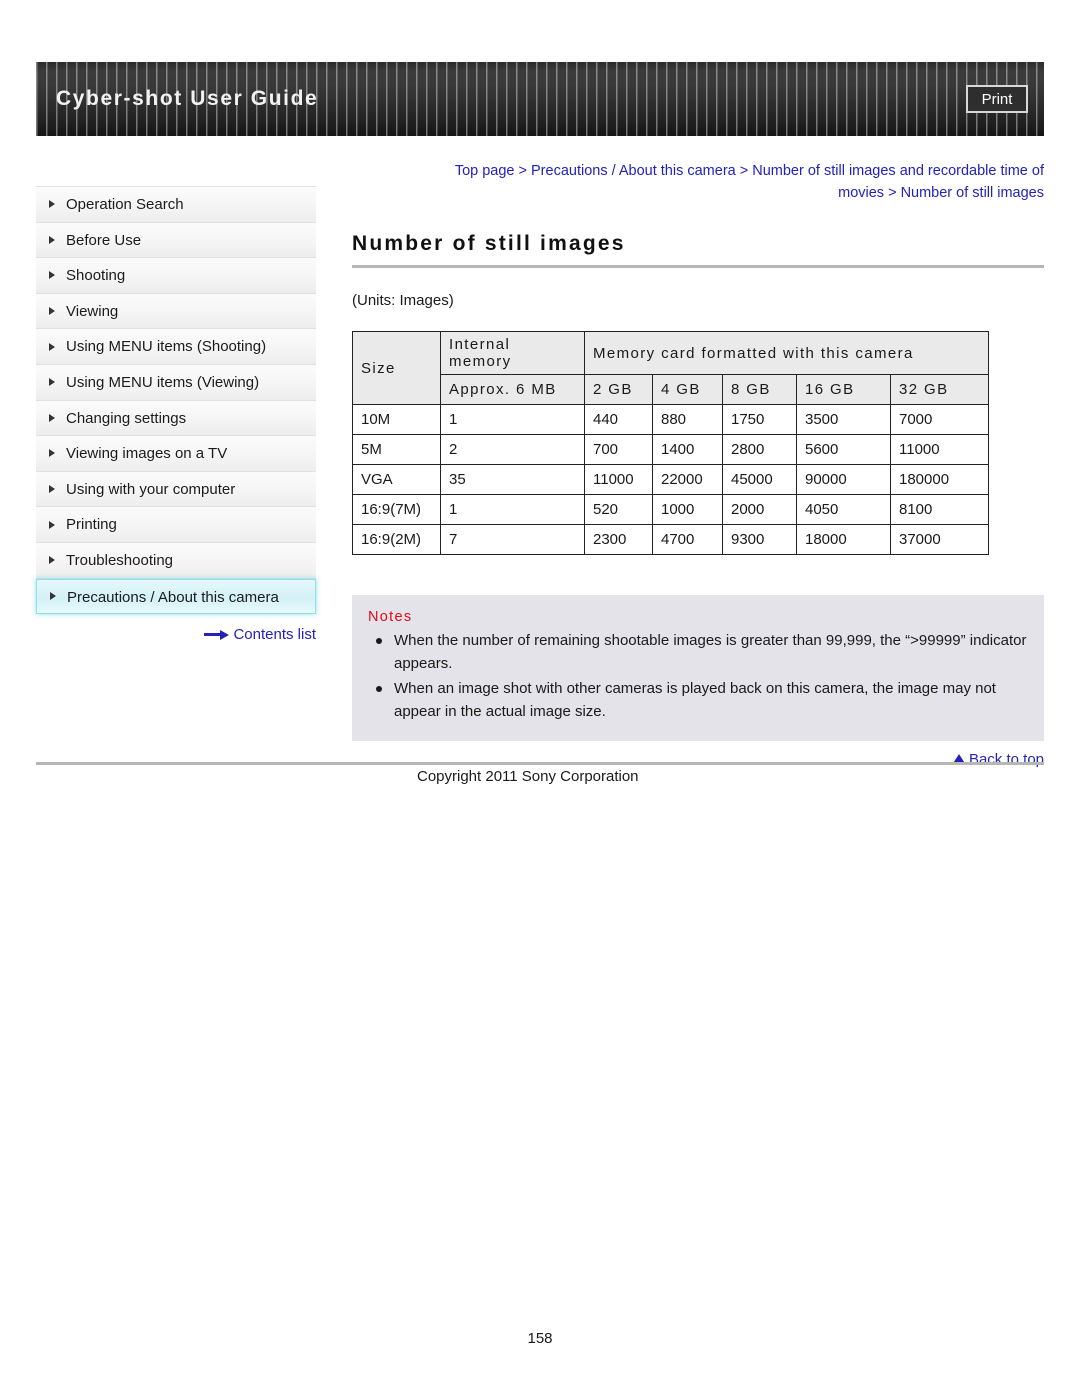 The height and width of the screenshot is (1397, 1080). I want to click on app-title: Cyber-shot User Guide, so click(187, 98).